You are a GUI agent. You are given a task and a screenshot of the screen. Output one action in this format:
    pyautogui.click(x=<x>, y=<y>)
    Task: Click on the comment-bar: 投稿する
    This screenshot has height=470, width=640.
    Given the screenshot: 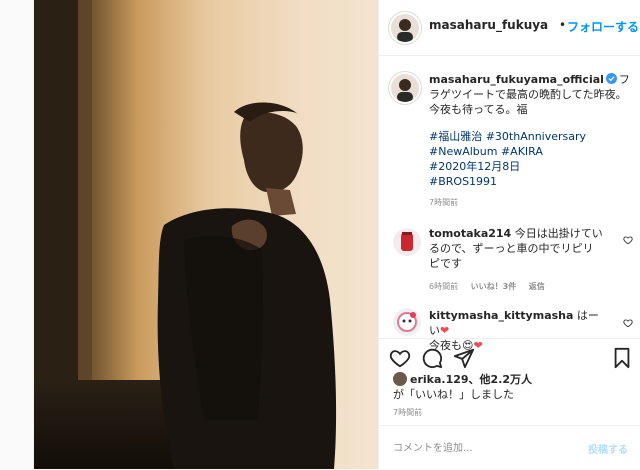 What is the action you would take?
    pyautogui.click(x=509, y=447)
    